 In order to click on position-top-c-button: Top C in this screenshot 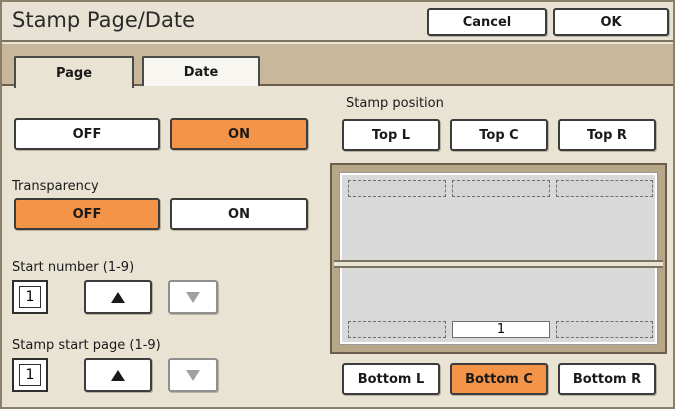, I will do `click(499, 135)`.